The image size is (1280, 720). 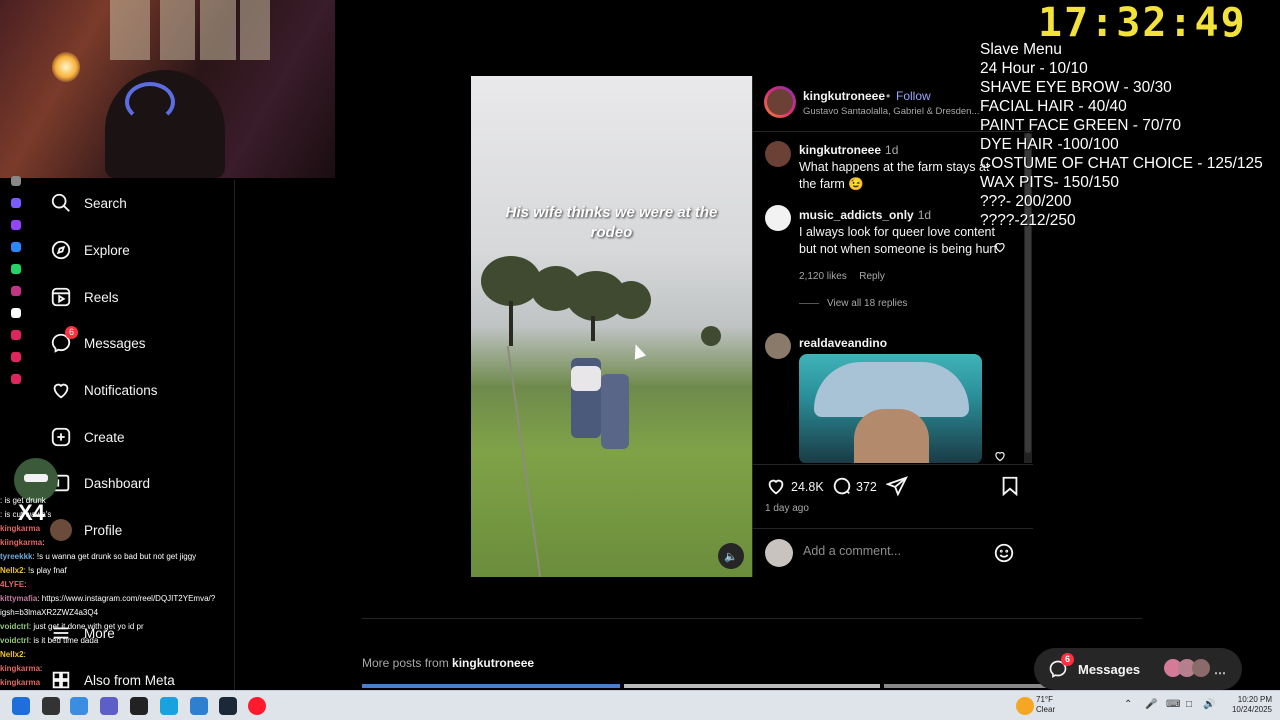 What do you see at coordinates (511, 323) in the screenshot?
I see `tree-trunk` at bounding box center [511, 323].